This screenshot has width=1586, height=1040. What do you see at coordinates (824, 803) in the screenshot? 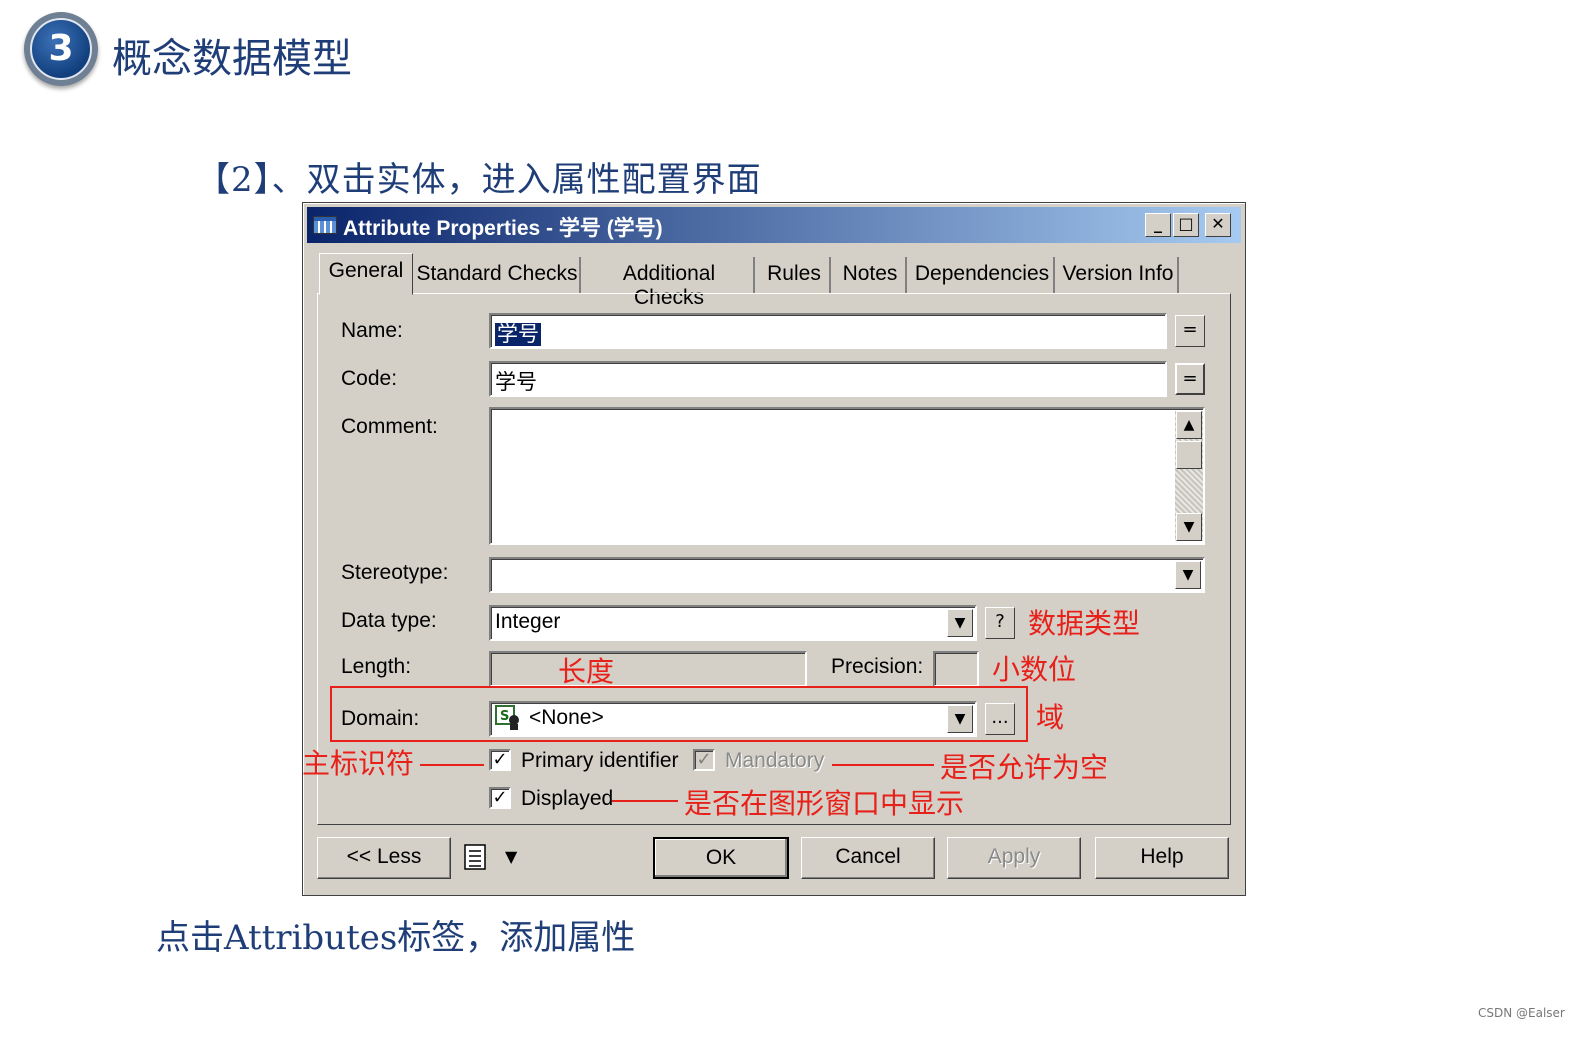
I see `annotation-displayed: 是否在图形窗口中显示` at bounding box center [824, 803].